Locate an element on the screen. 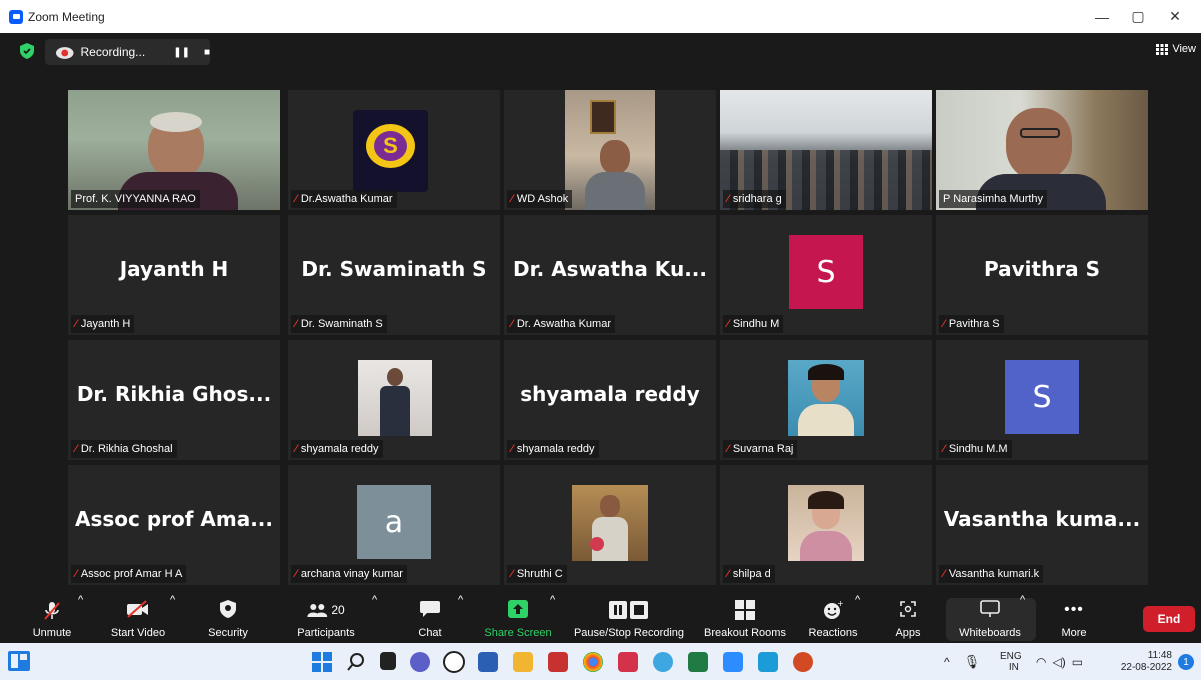 This screenshot has height=680, width=1201. breakout-rooms-button: Breakout Rooms is located at coordinates (745, 618).